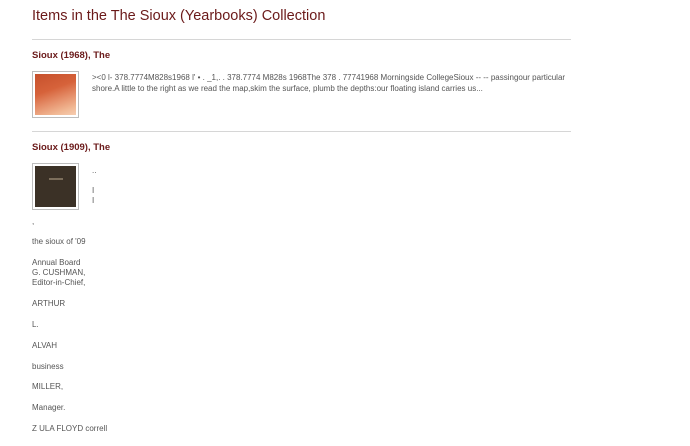 Image resolution: width=690 pixels, height=446 pixels. I want to click on description-fragment: Z ULA FLOYD correll, so click(70, 428).